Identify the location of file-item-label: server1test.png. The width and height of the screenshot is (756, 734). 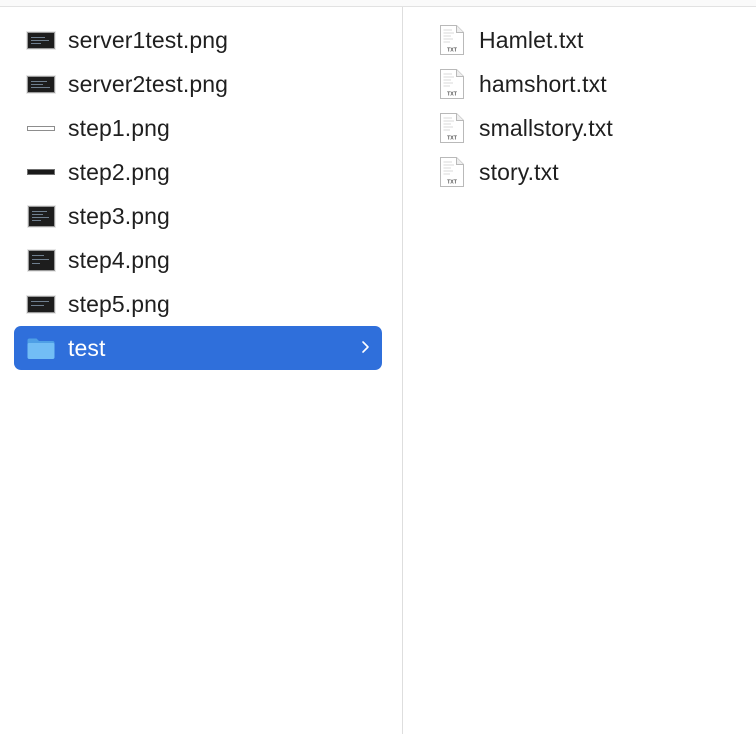
(148, 39).